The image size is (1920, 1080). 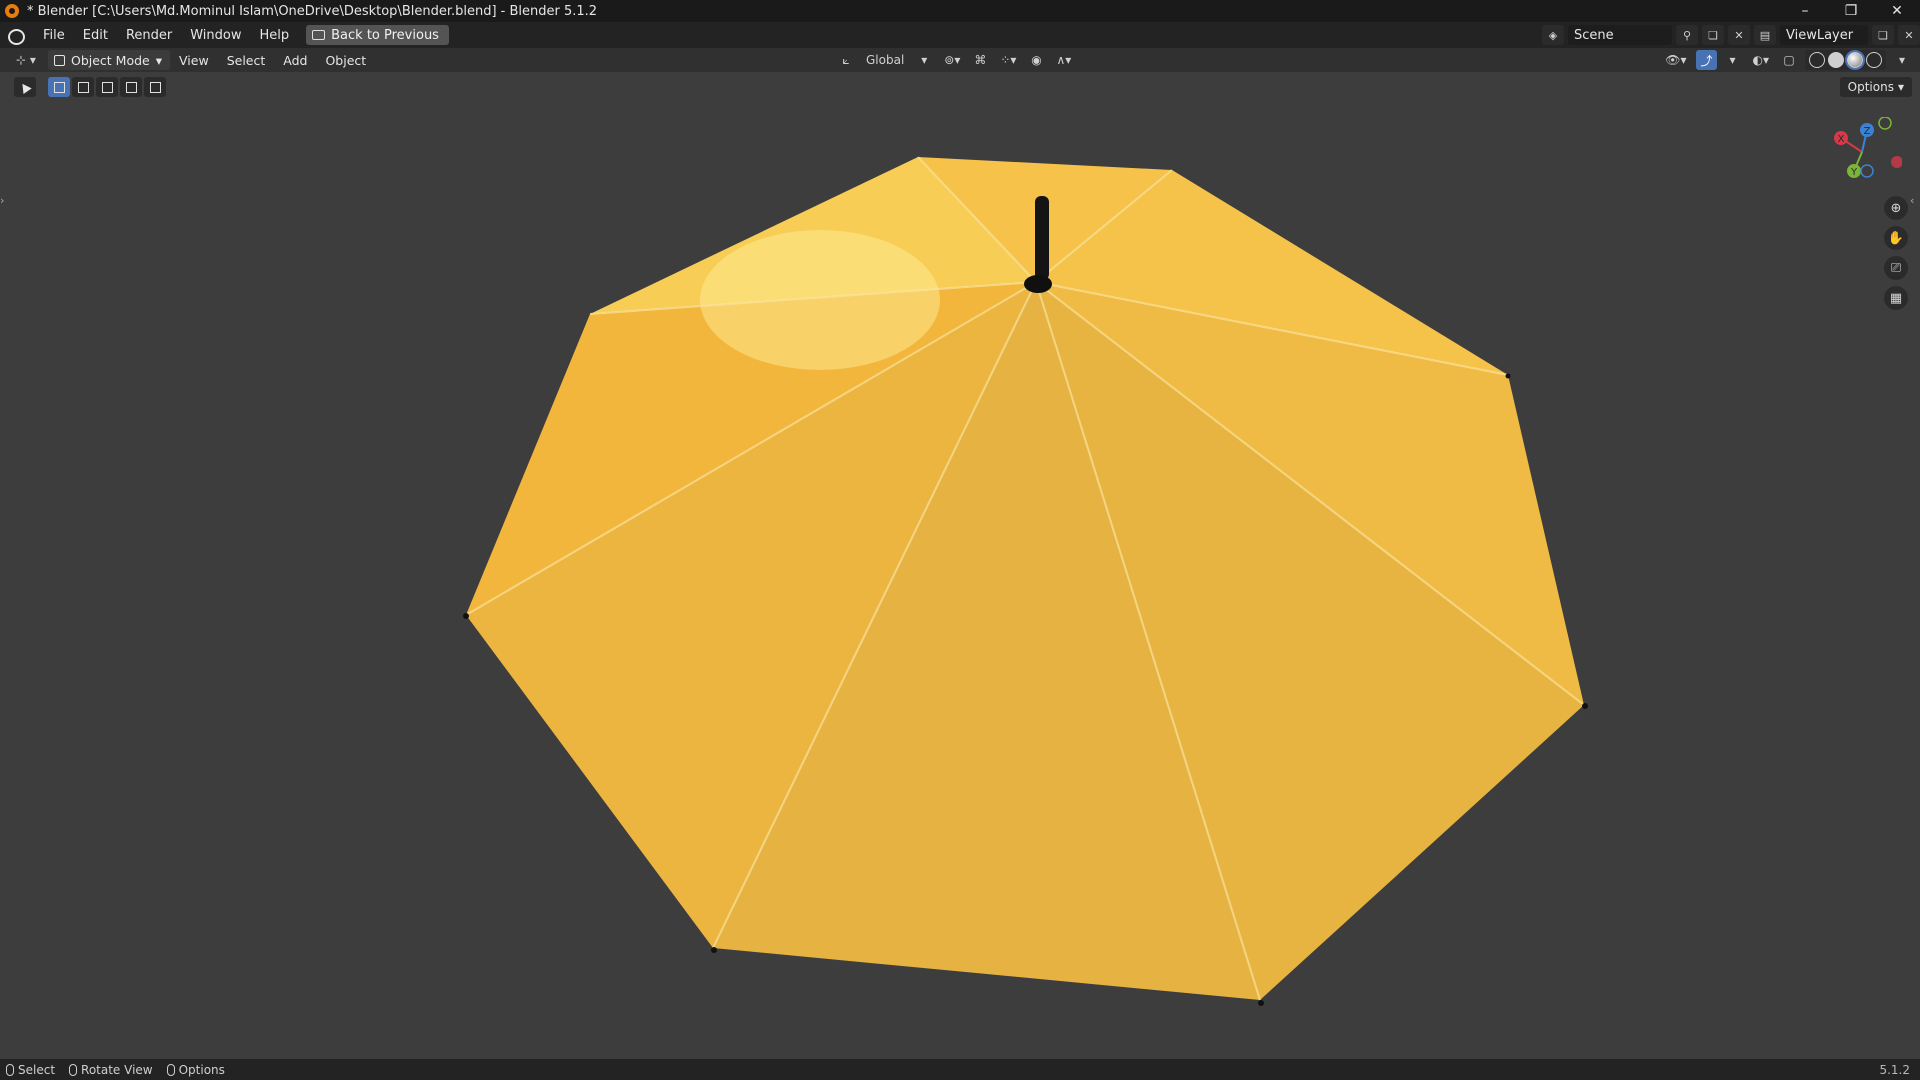 I want to click on mode-label: Object Mode, so click(x=110, y=60).